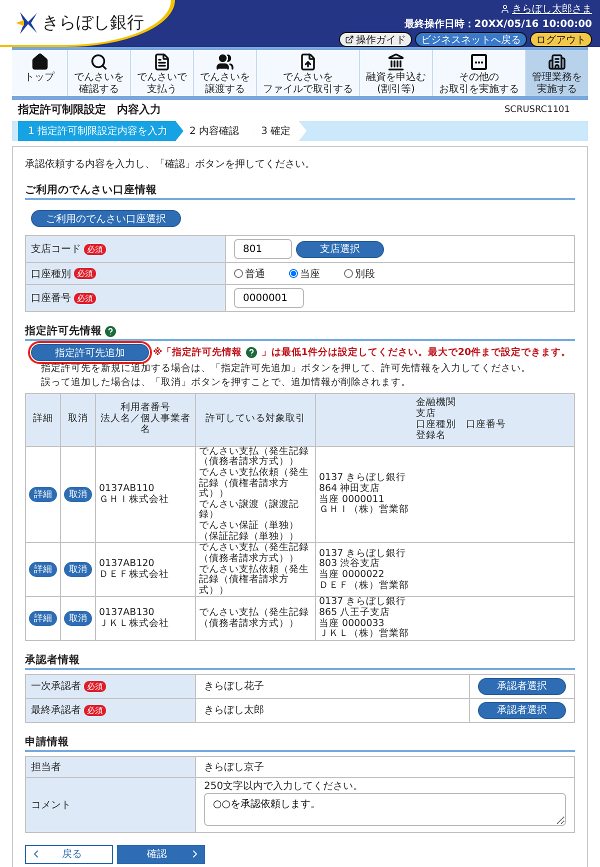 The width and height of the screenshot is (600, 867). What do you see at coordinates (359, 273) in the screenshot?
I see `radio-option: 別段` at bounding box center [359, 273].